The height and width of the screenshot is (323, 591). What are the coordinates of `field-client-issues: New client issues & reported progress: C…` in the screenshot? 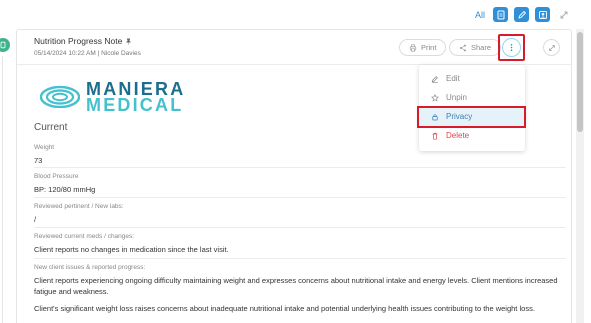 It's located at (300, 280).